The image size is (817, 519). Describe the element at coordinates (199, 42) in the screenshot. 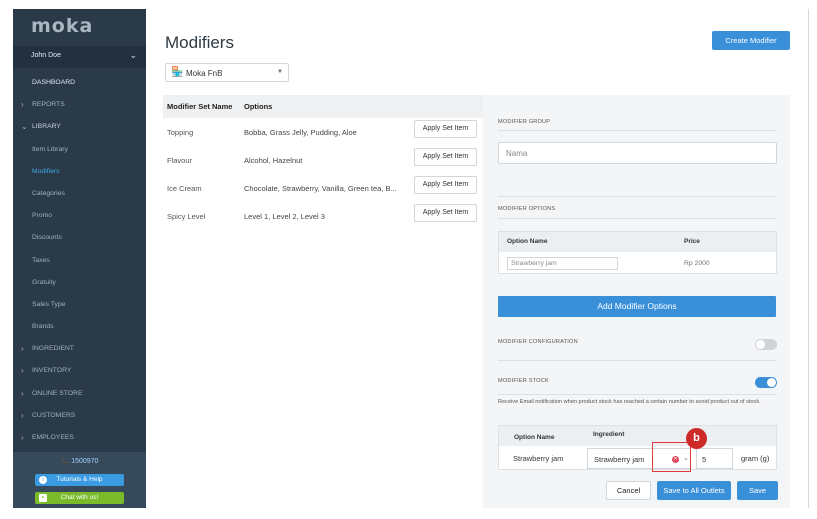

I see `page-title: Modifiers` at that location.